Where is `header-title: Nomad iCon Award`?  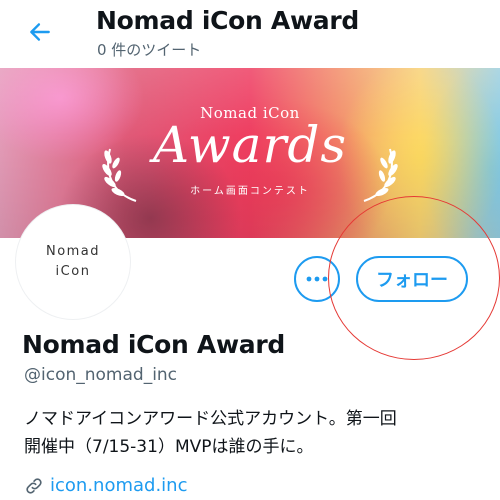
header-title: Nomad iCon Award is located at coordinates (227, 20).